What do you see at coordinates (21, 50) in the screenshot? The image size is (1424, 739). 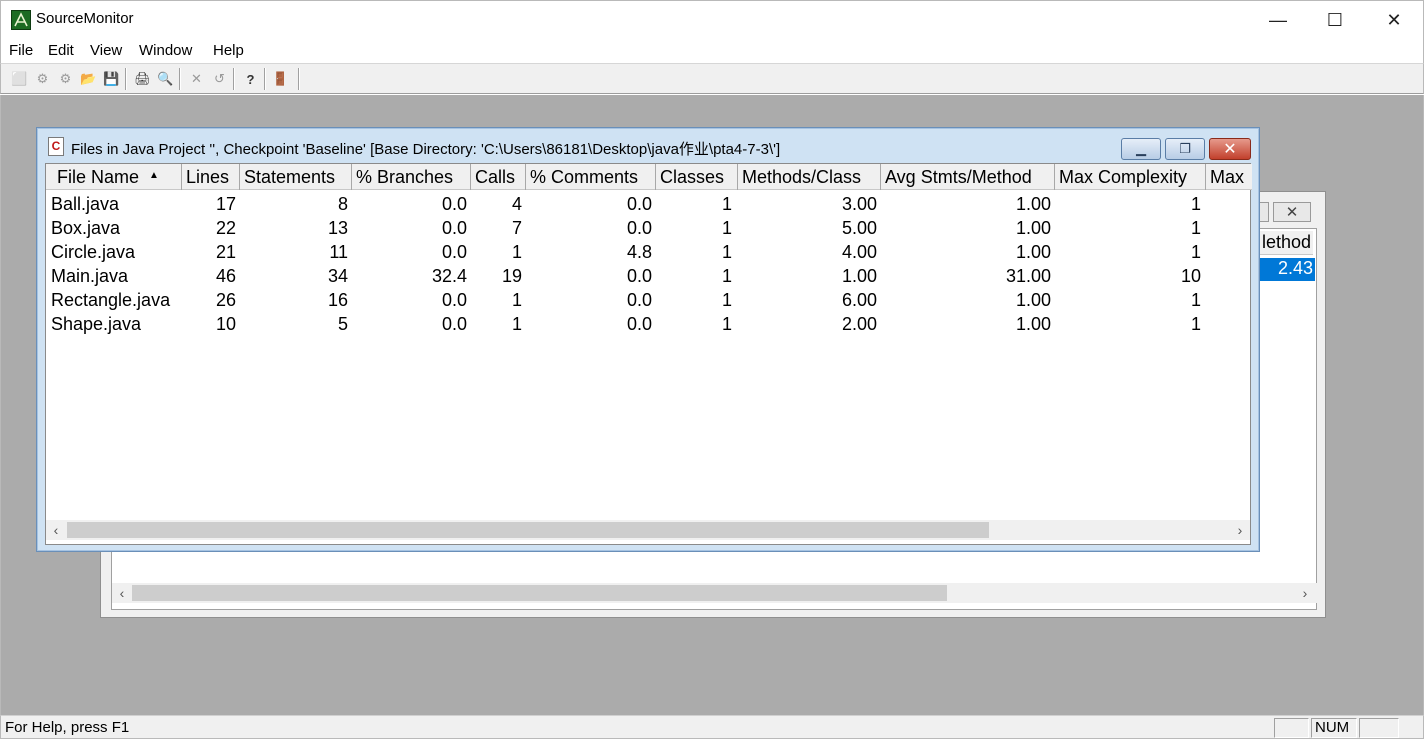 I see `menu-file: File` at bounding box center [21, 50].